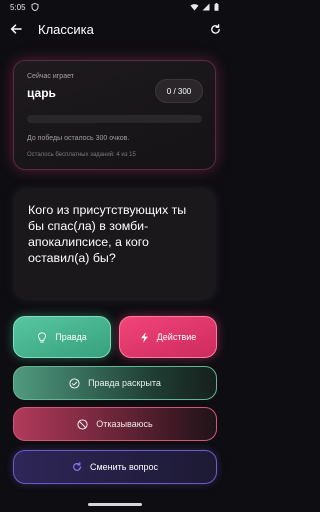 The image size is (320, 512). I want to click on lightning-icon, so click(144, 337).